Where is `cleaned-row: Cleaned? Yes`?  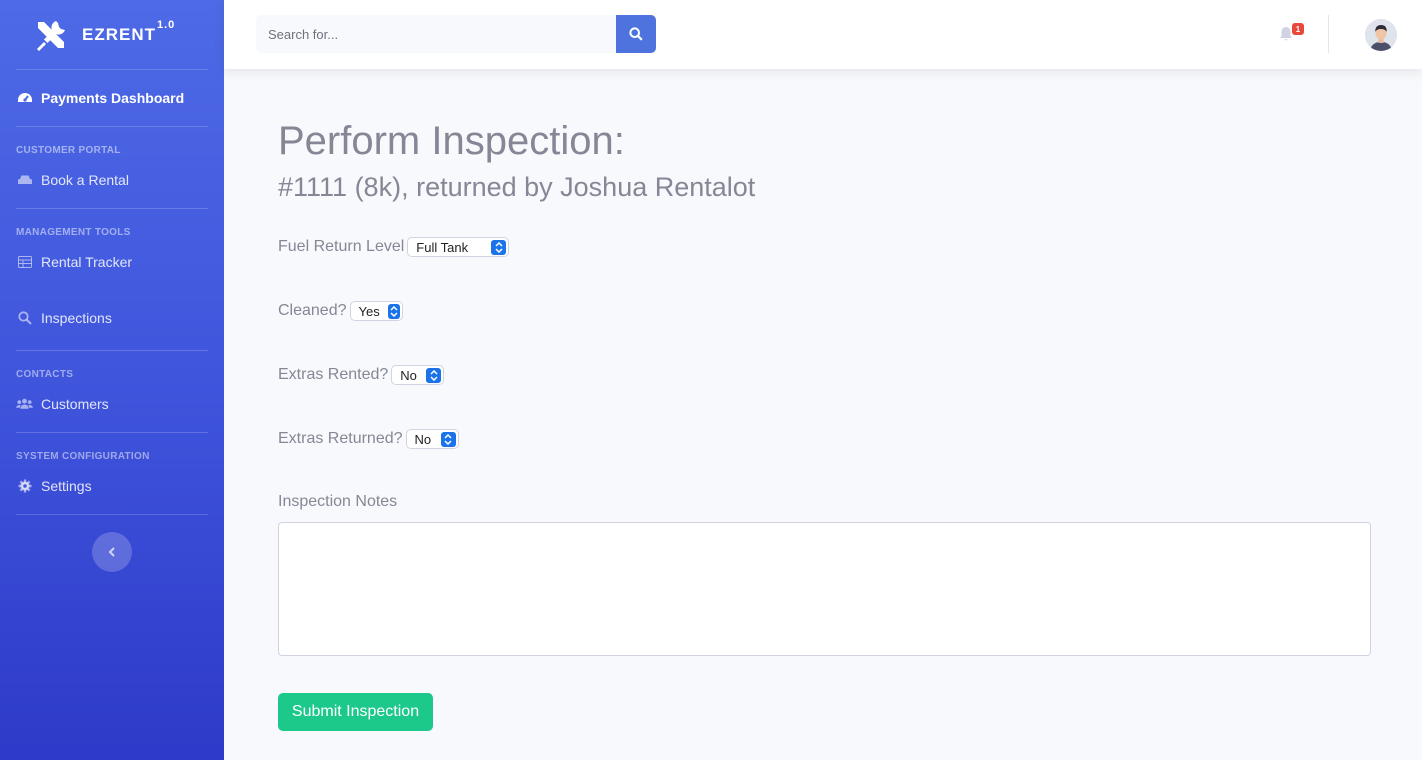
cleaned-row: Cleaned? Yes is located at coordinates (825, 311).